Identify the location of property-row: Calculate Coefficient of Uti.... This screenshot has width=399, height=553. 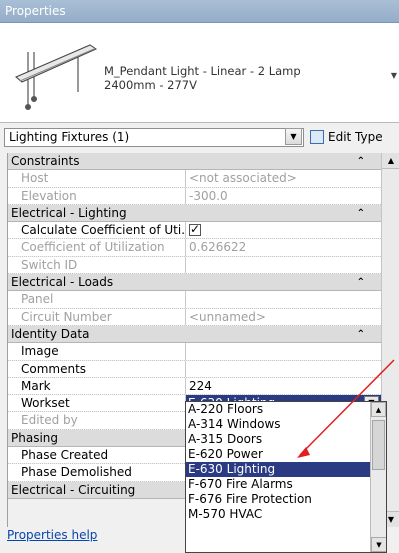
(194, 231).